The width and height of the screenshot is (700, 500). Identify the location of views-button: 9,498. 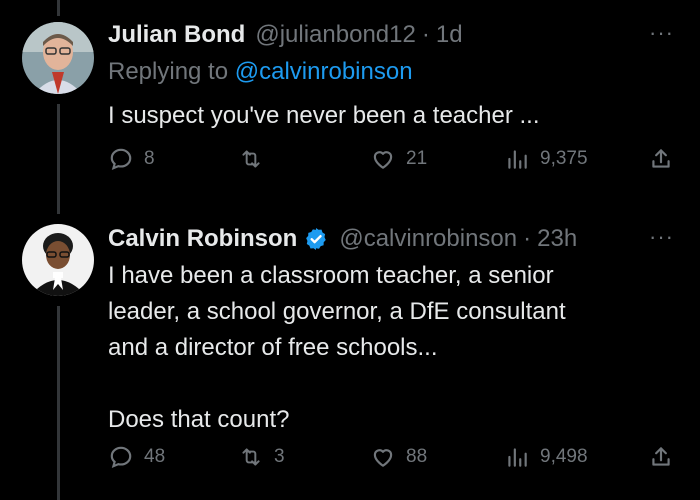
(546, 457).